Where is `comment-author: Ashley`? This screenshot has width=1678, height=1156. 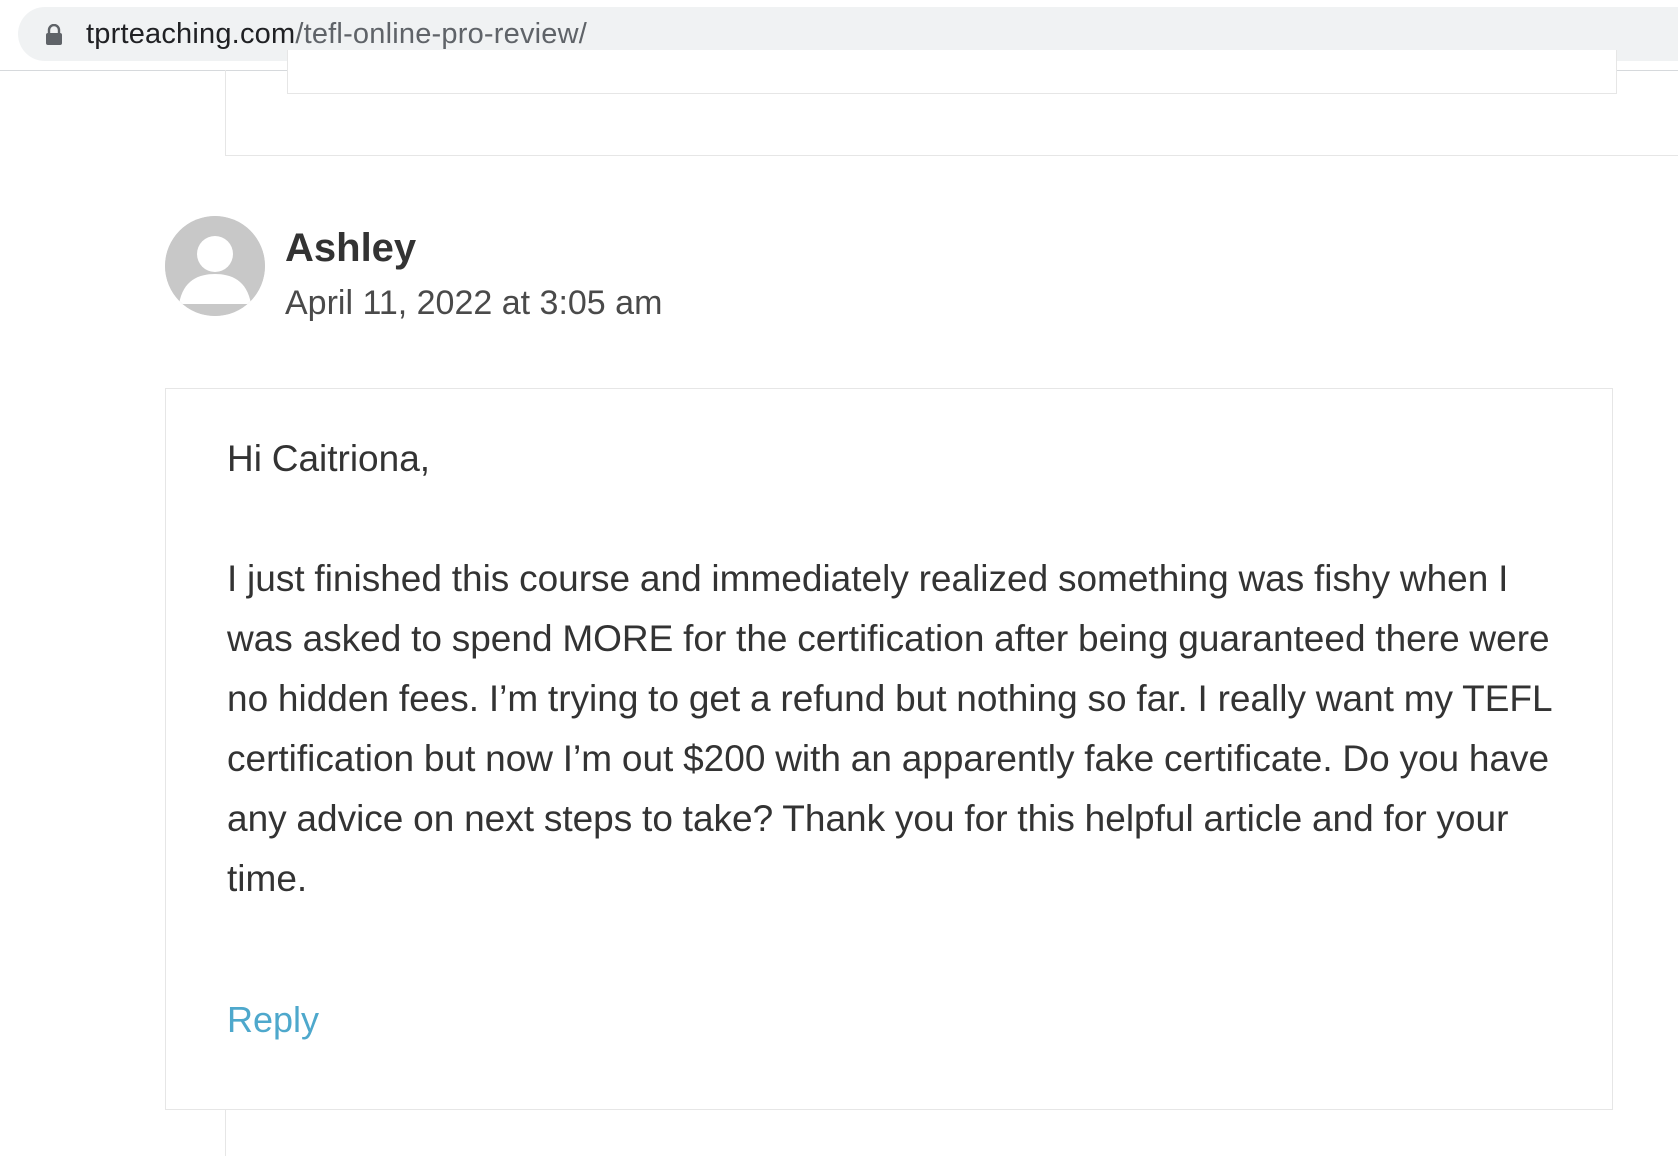
comment-author: Ashley is located at coordinates (350, 248).